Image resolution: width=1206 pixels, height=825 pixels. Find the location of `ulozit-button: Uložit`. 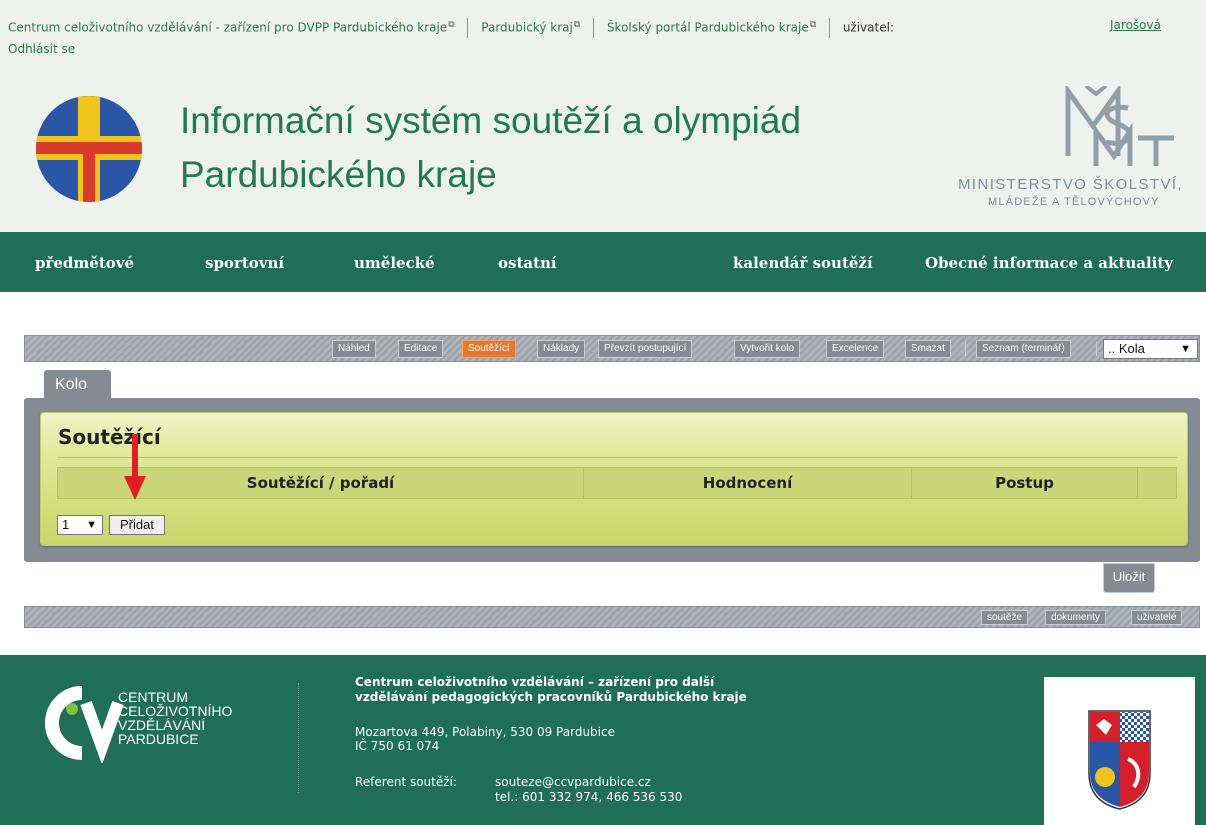

ulozit-button: Uložit is located at coordinates (1129, 578).